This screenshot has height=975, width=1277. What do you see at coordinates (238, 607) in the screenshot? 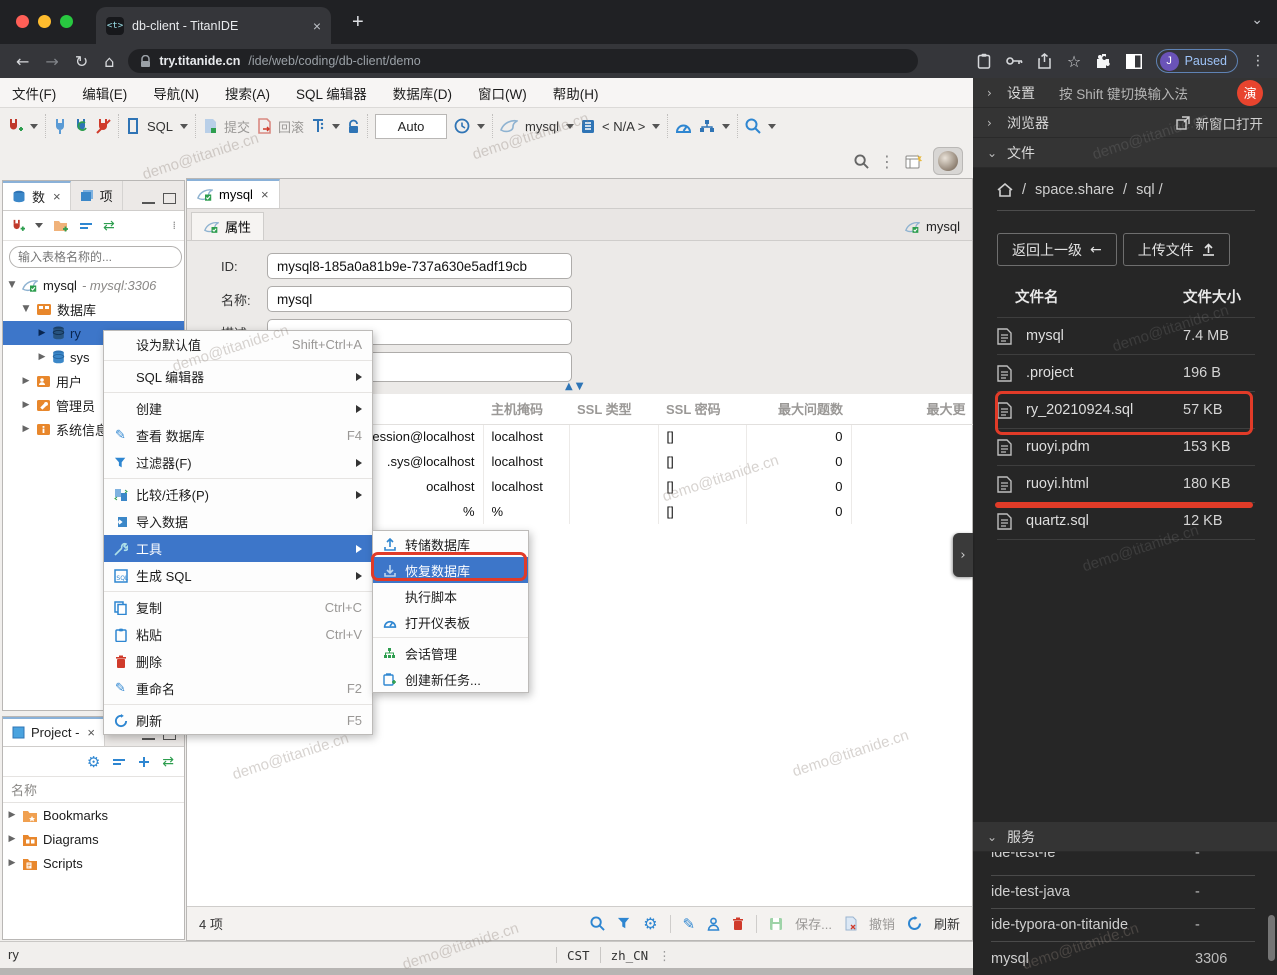
I see `menu-item-copy: 复制 Ctrl+C` at bounding box center [238, 607].